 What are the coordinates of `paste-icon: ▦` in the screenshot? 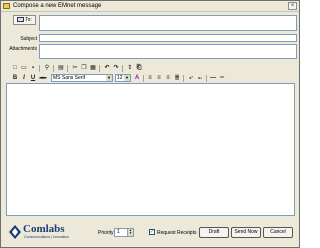 It's located at (93, 68).